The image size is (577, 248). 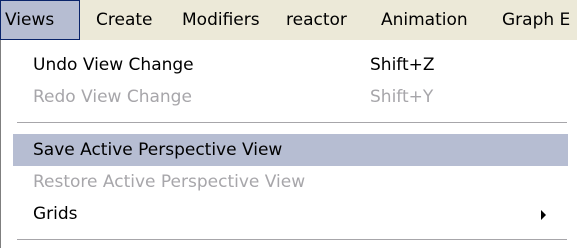 I want to click on menu-item-label: Grids, so click(x=55, y=214).